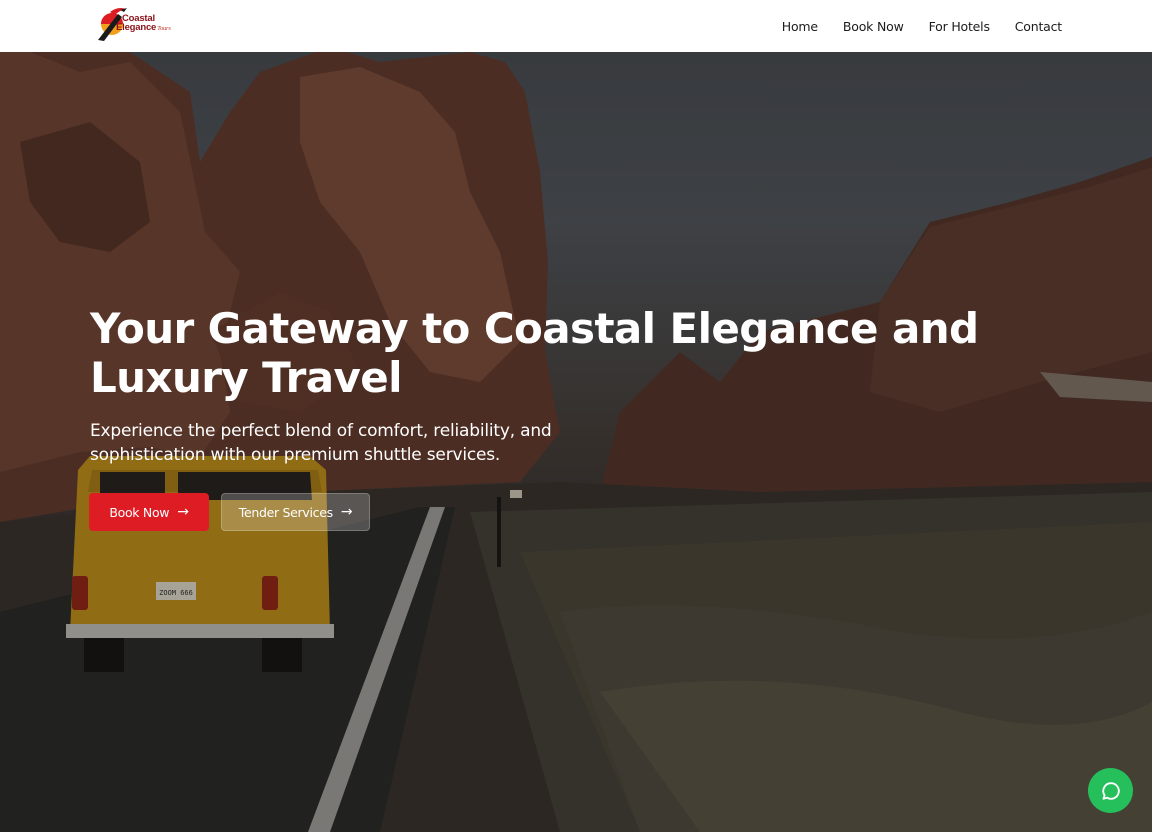  I want to click on book-now-button-label: Book Now, so click(139, 512).